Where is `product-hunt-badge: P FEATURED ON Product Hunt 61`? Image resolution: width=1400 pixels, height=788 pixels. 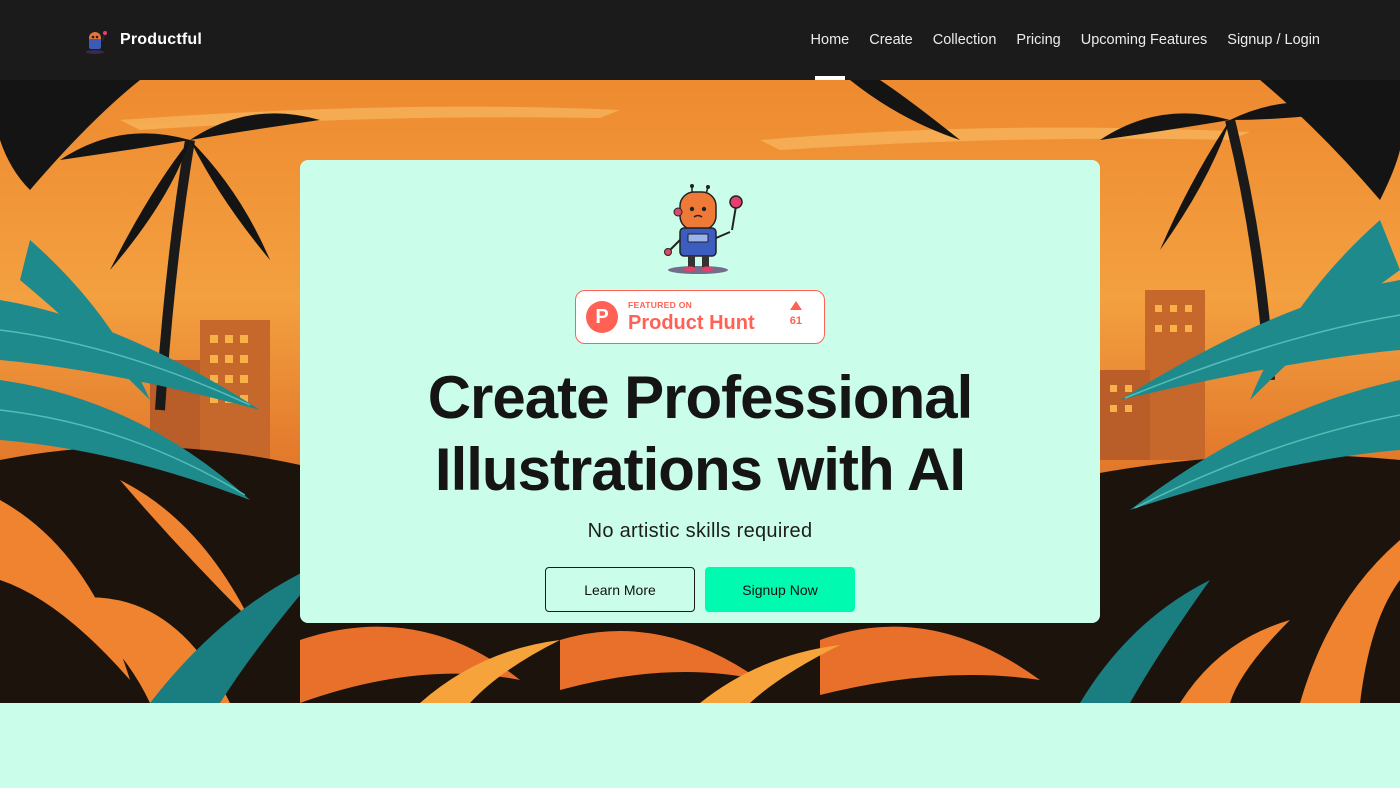
product-hunt-badge: P FEATURED ON Product Hunt 61 is located at coordinates (700, 317).